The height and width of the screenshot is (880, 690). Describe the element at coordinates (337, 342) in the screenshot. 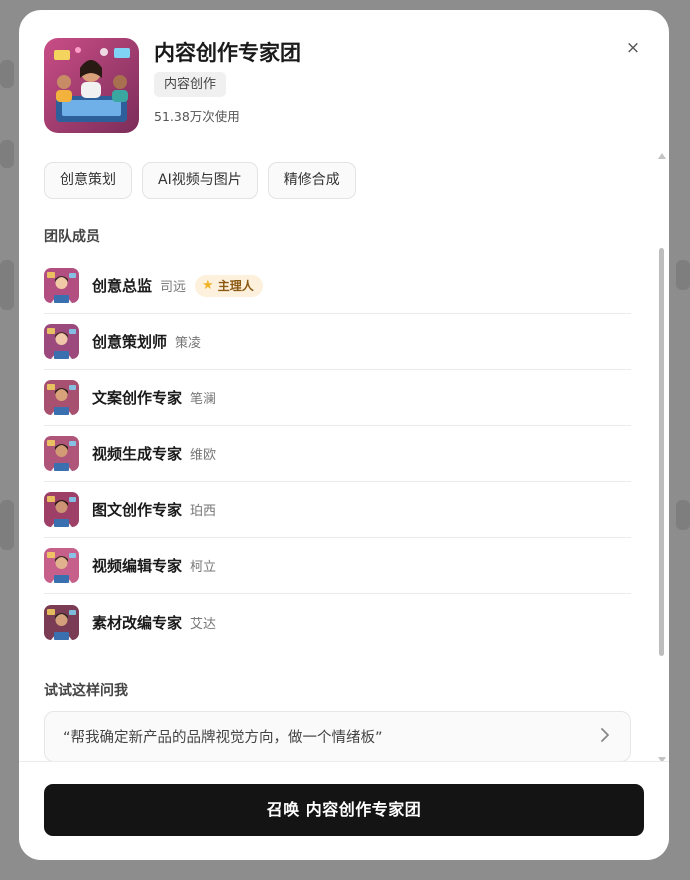

I see `member-row: 创意策划师 策凌` at that location.